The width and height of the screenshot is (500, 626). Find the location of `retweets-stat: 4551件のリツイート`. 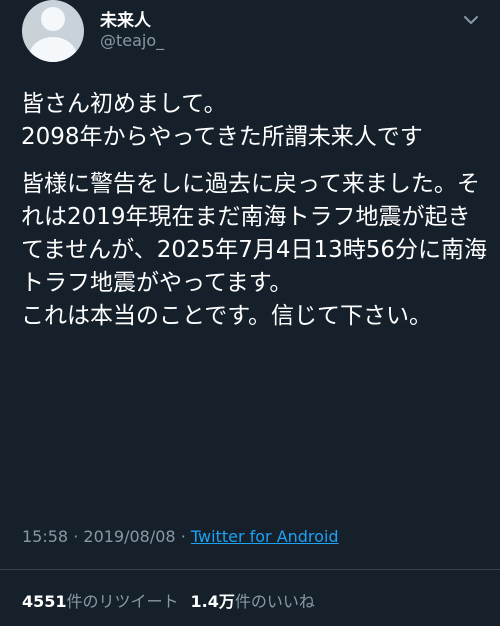

retweets-stat: 4551件のリツイート is located at coordinates (100, 601).